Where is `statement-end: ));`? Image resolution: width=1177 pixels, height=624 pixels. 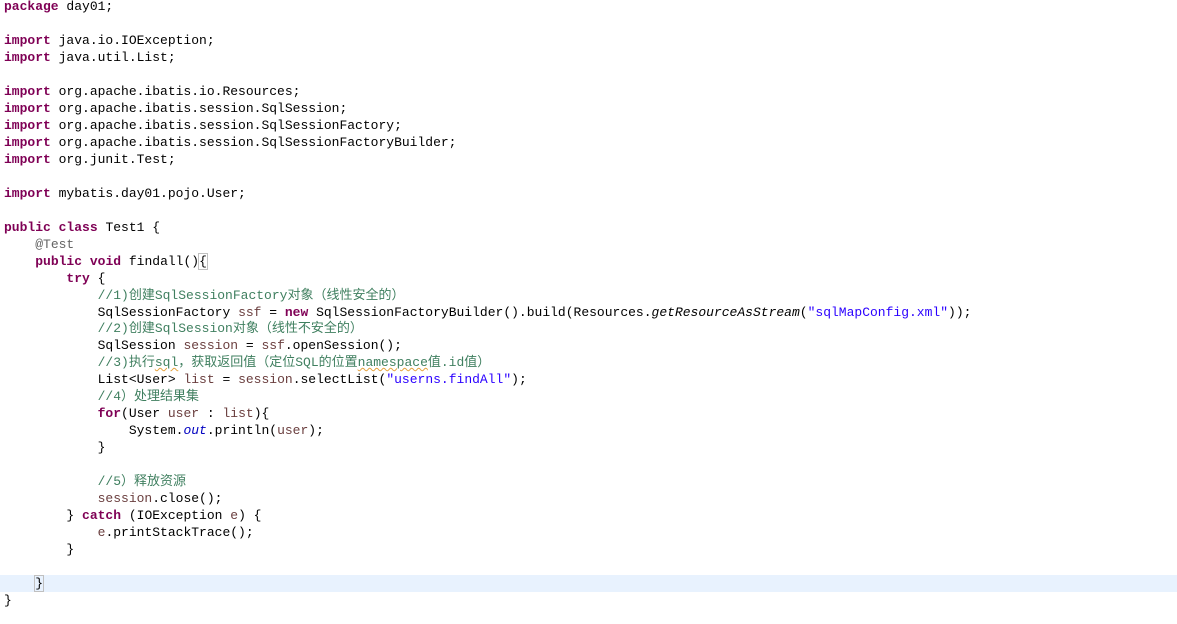 statement-end: )); is located at coordinates (960, 312).